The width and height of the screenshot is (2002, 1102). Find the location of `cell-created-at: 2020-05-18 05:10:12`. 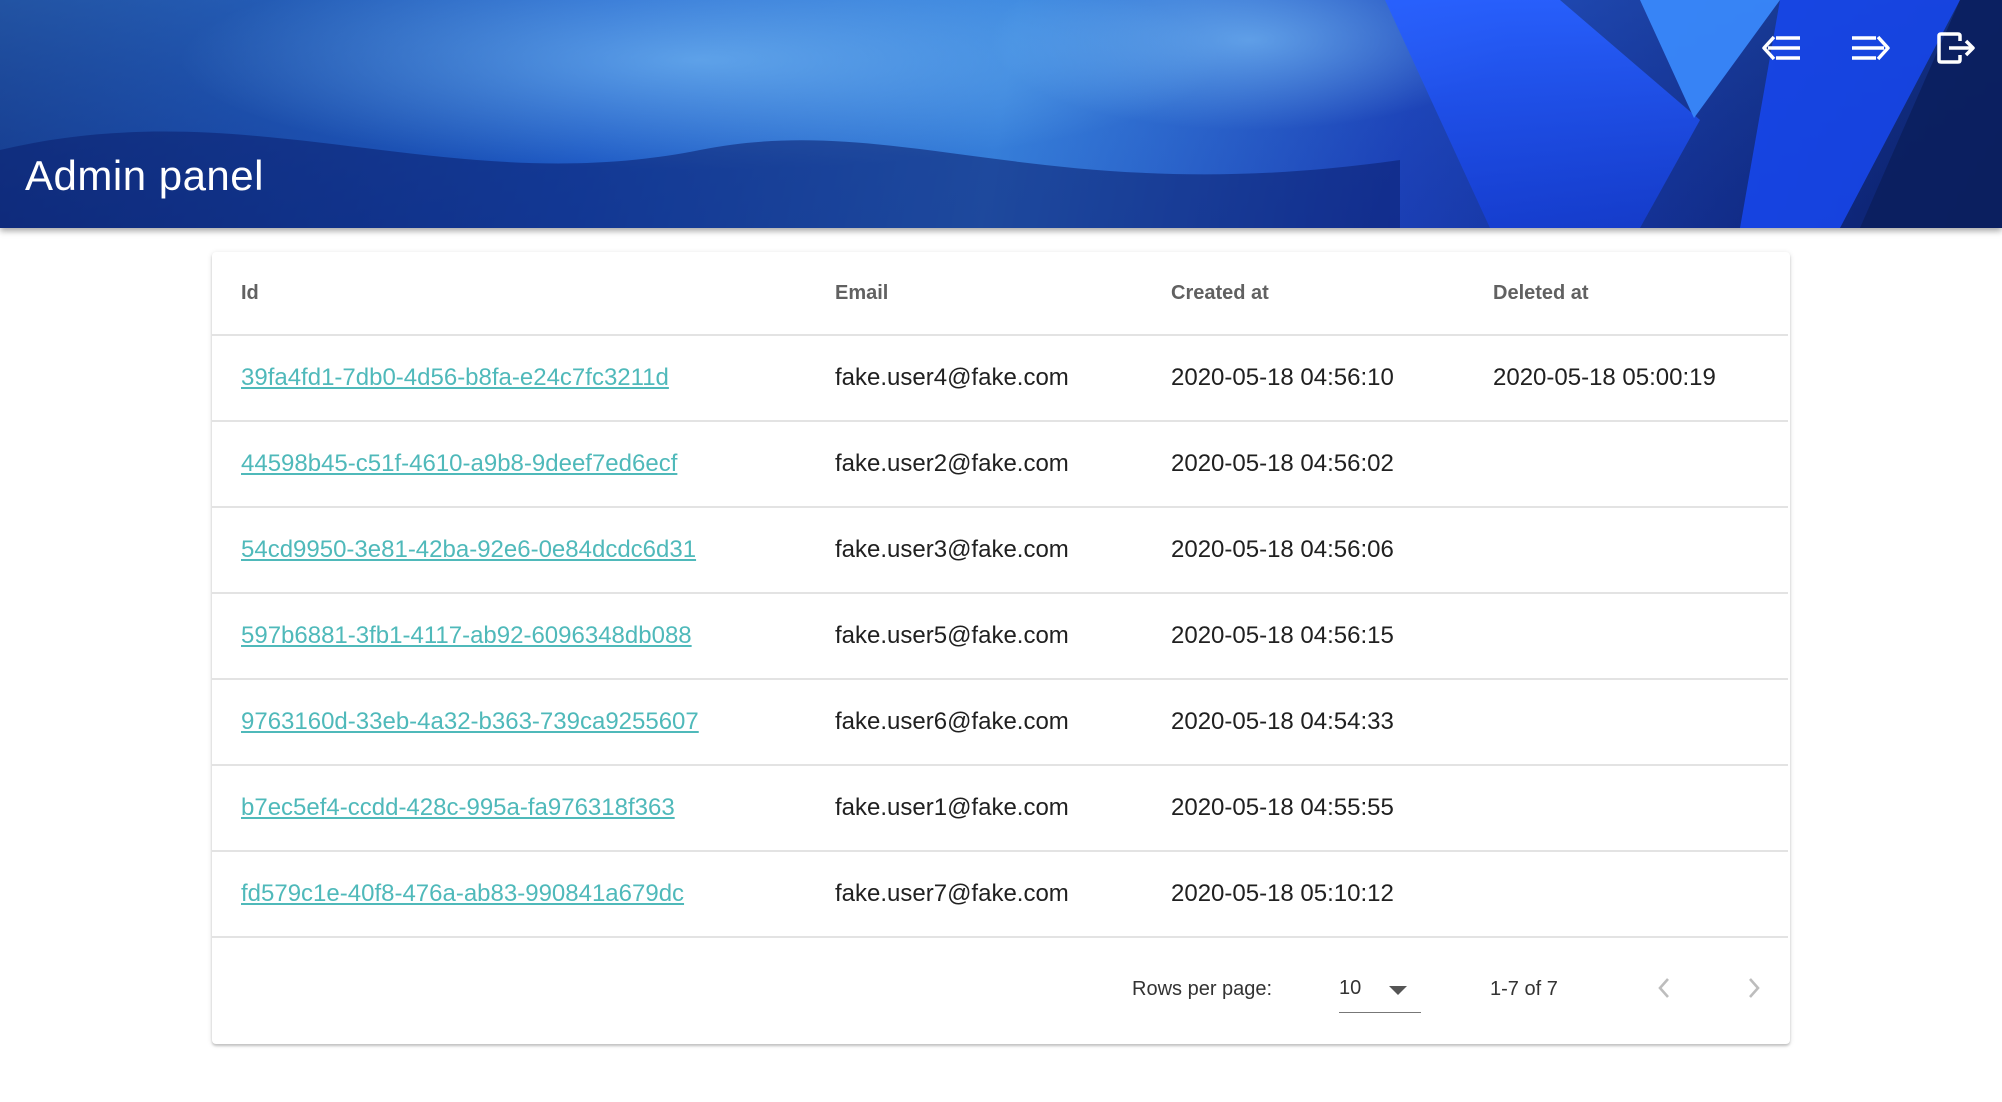

cell-created-at: 2020-05-18 05:10:12 is located at coordinates (1332, 894).